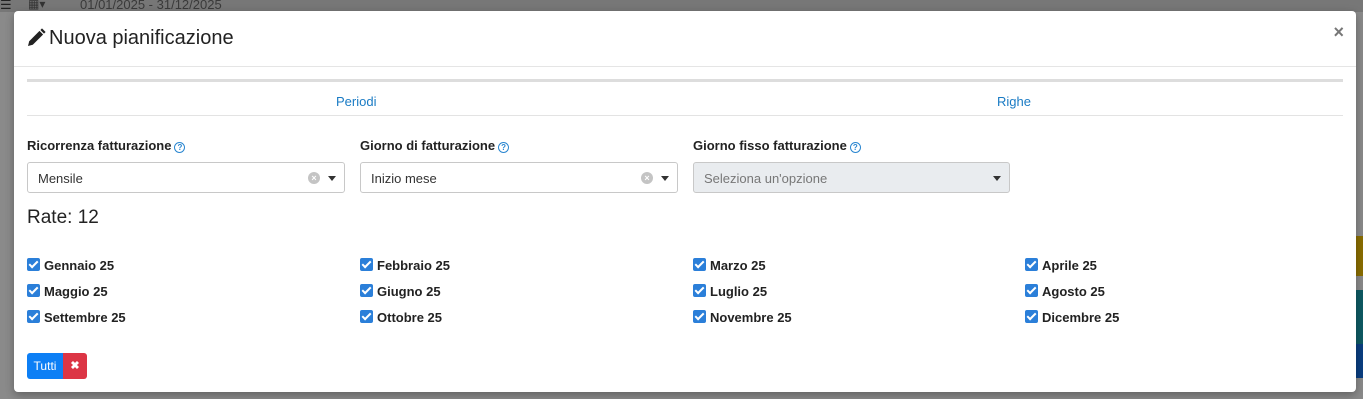  What do you see at coordinates (405, 266) in the screenshot?
I see `month-checkbox-febbraio: Febbraio 25` at bounding box center [405, 266].